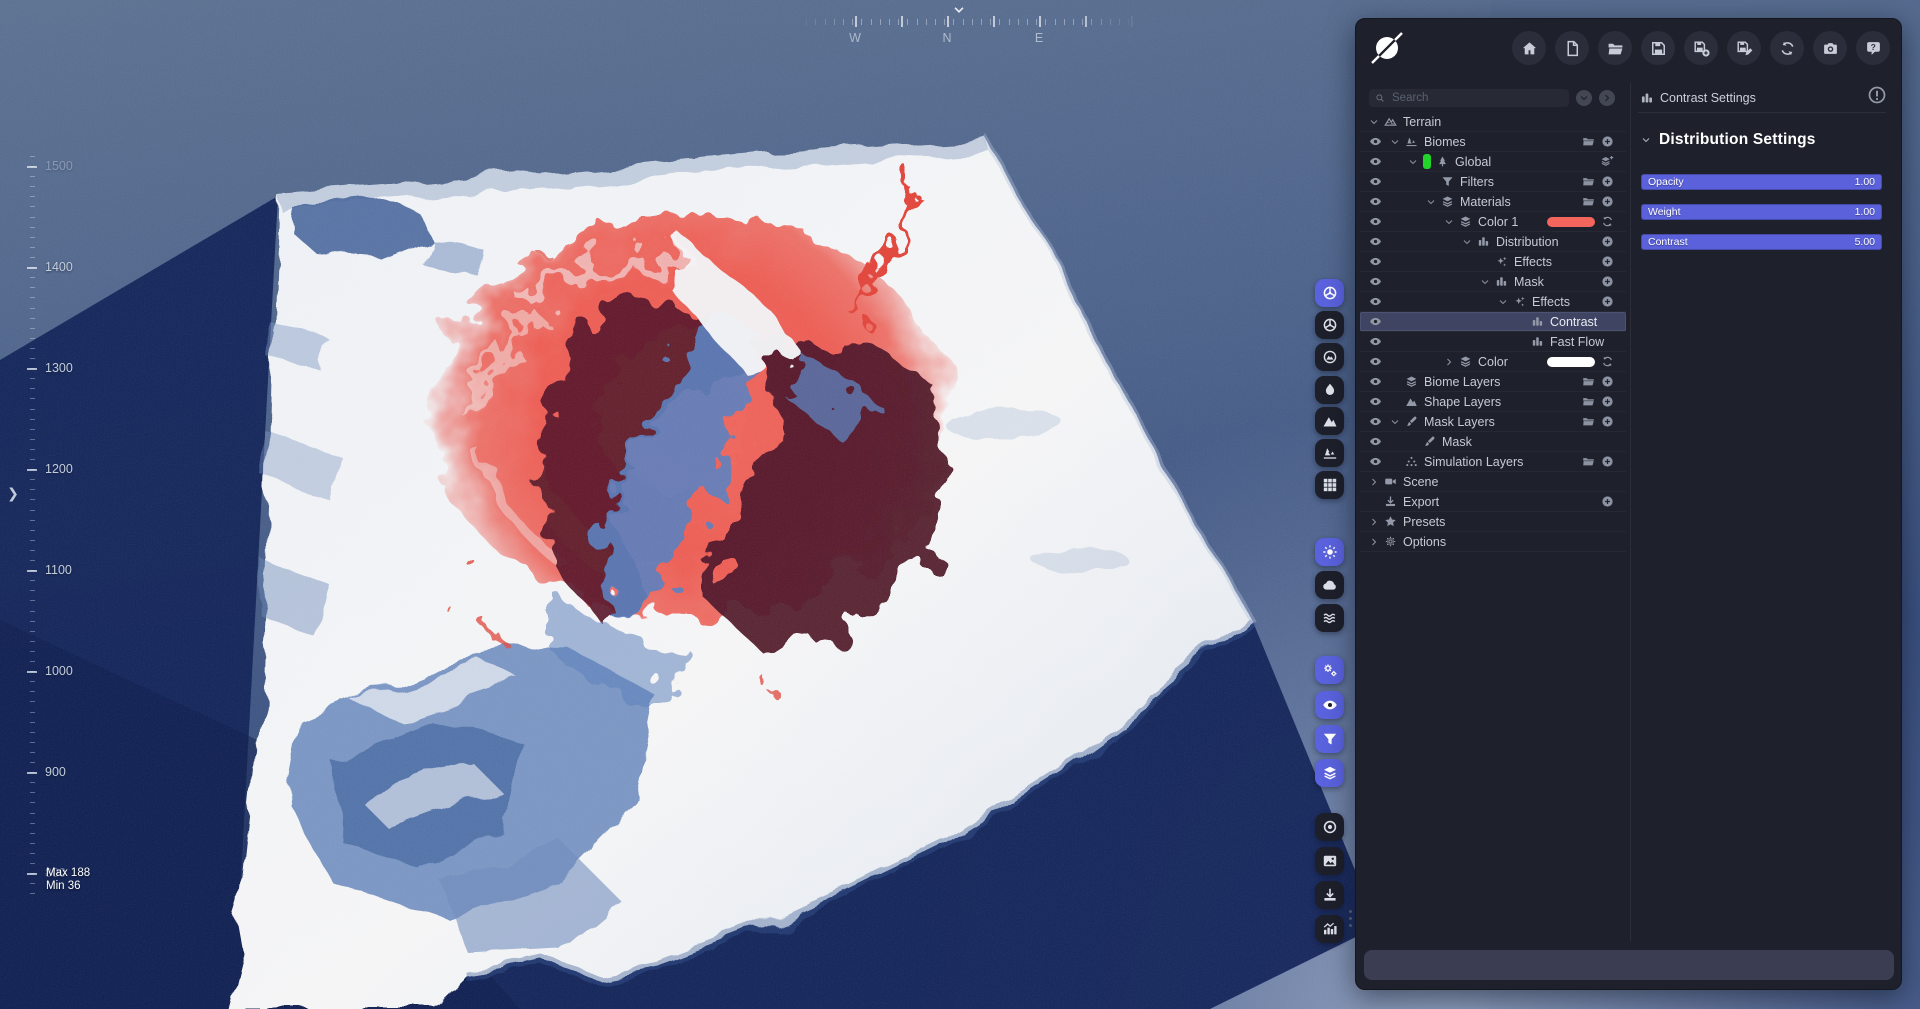 The width and height of the screenshot is (1920, 1009). What do you see at coordinates (1761, 212) in the screenshot?
I see `weight-slider: Weight 1.00` at bounding box center [1761, 212].